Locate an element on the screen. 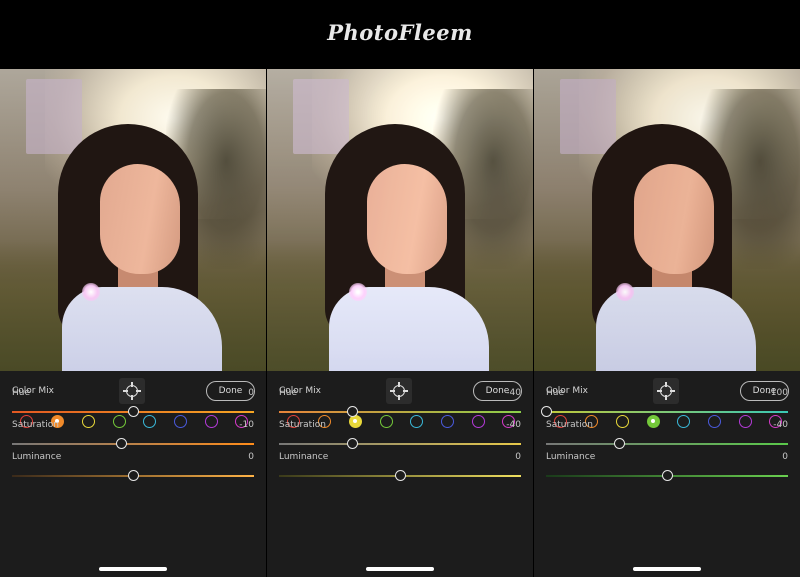 The height and width of the screenshot is (577, 800). hue-value: -100 is located at coordinates (777, 393).